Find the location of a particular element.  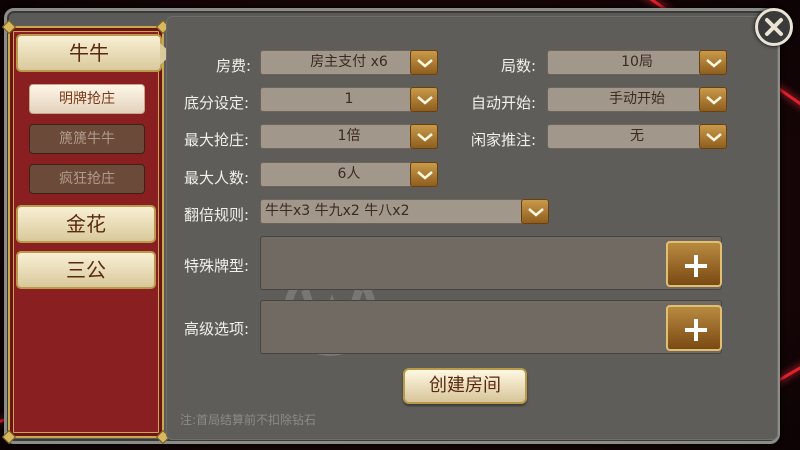

rounds-value: 10局 is located at coordinates (637, 62).